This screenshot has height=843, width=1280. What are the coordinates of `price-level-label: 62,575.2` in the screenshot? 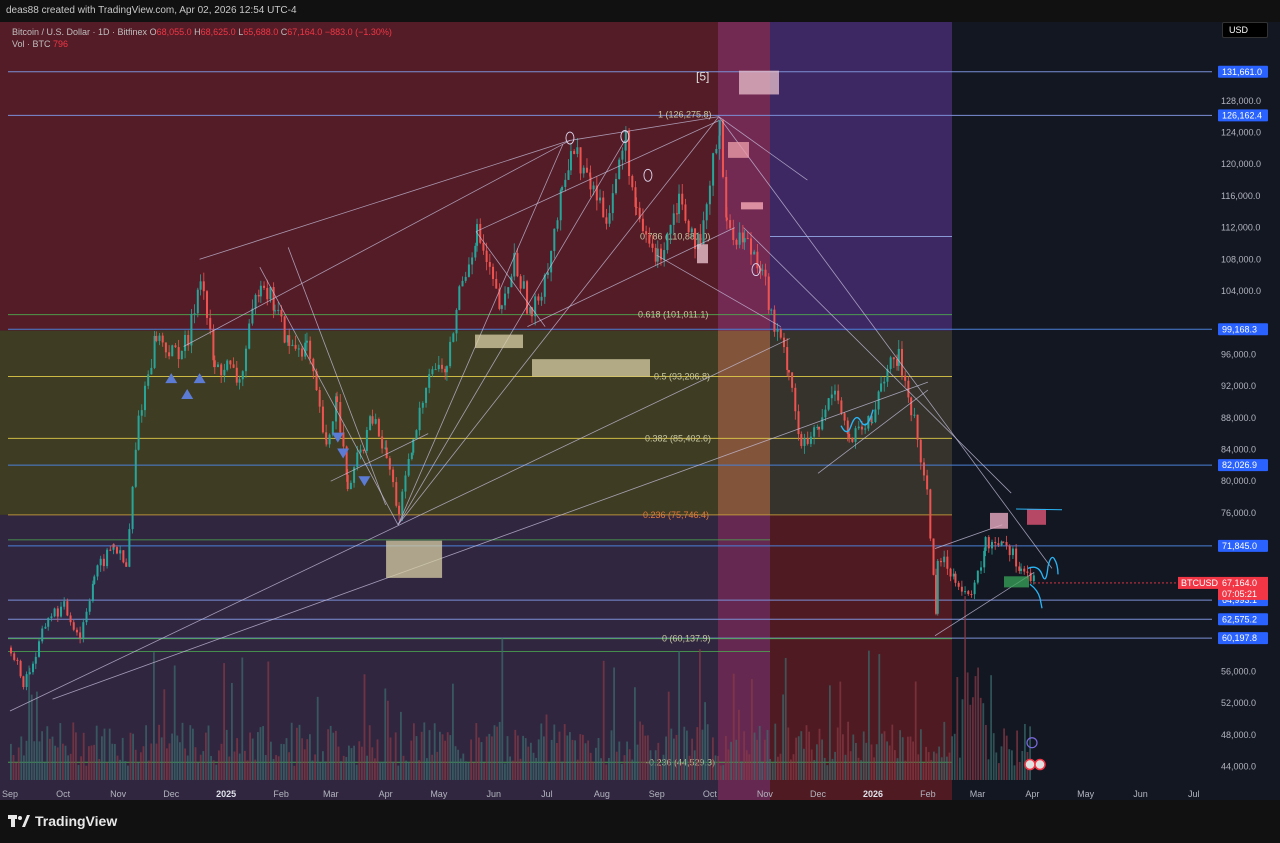 It's located at (1239, 619).